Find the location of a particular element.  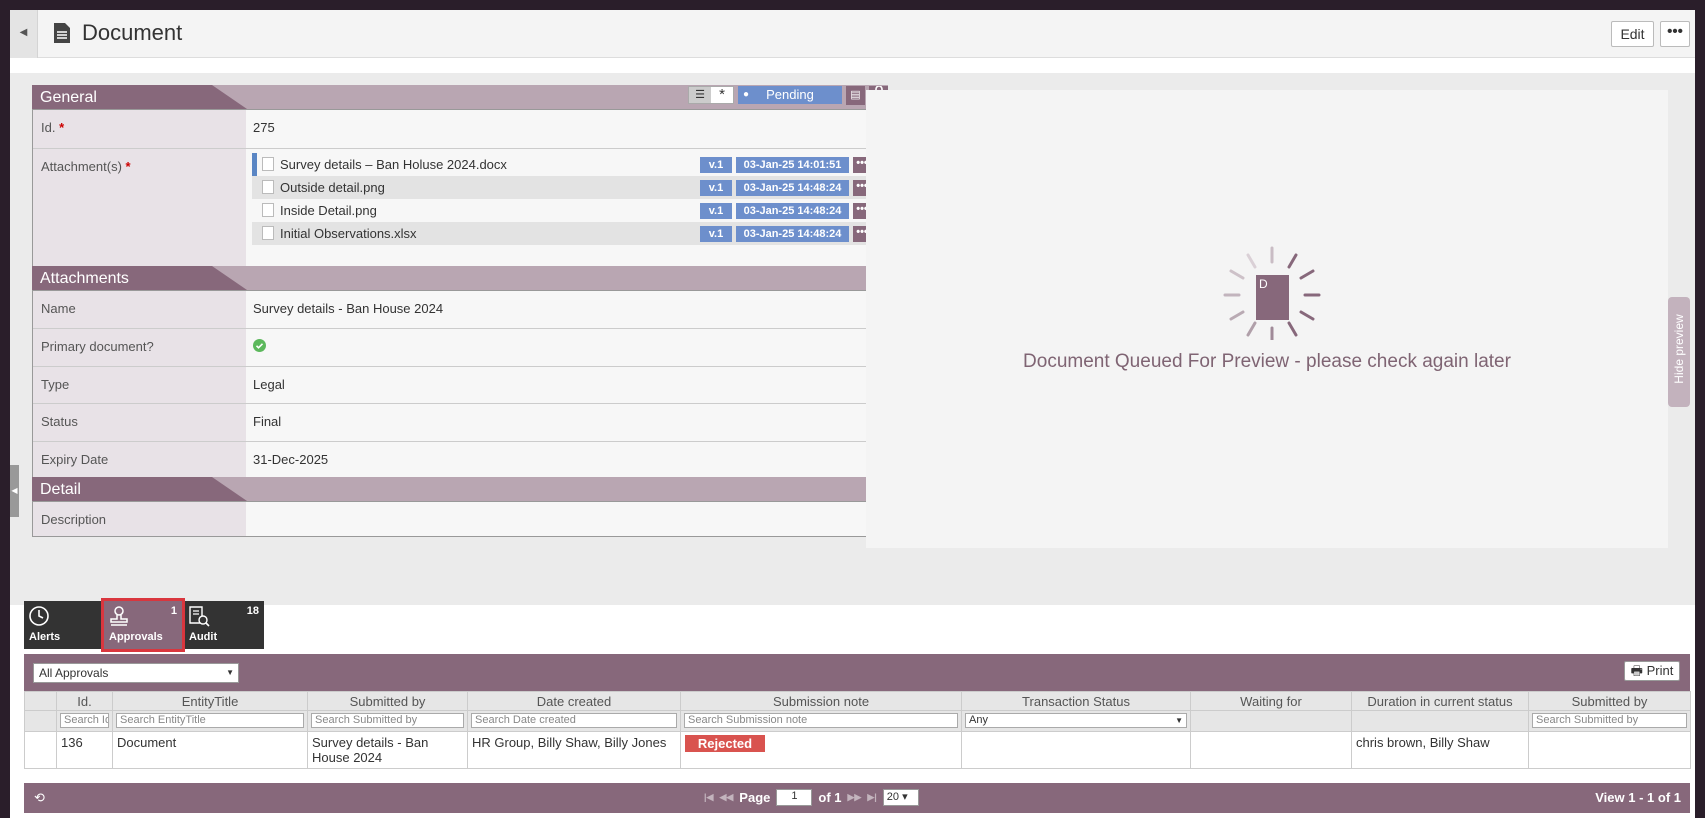

transaction-status-filter: Any ▼ is located at coordinates (1076, 720).